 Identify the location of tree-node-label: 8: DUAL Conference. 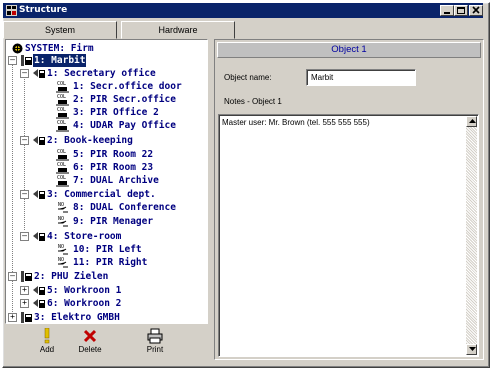
(124, 207).